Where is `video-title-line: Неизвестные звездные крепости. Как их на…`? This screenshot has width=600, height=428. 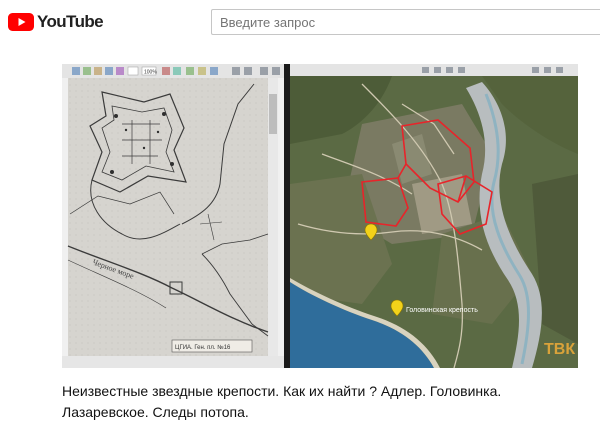 video-title-line: Неизвестные звездные крепости. Как их на… is located at coordinates (282, 391).